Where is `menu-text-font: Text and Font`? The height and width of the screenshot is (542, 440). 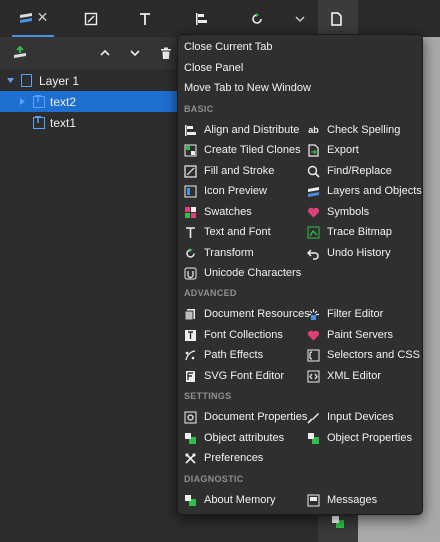 menu-text-font: Text and Font is located at coordinates (227, 232).